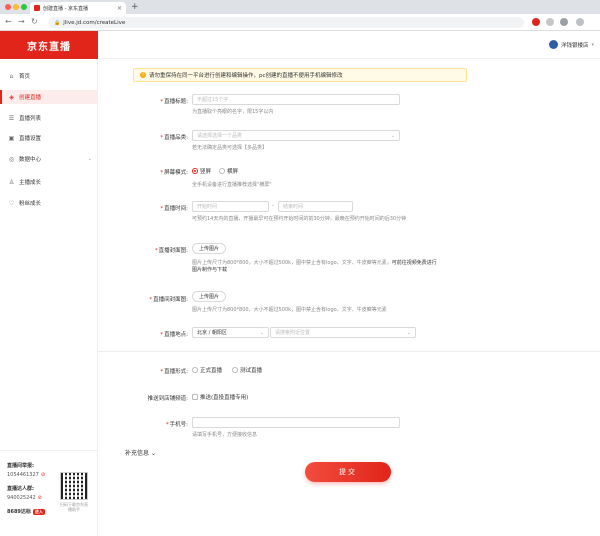  I want to click on hotline-number: 1054461327, so click(23, 475).